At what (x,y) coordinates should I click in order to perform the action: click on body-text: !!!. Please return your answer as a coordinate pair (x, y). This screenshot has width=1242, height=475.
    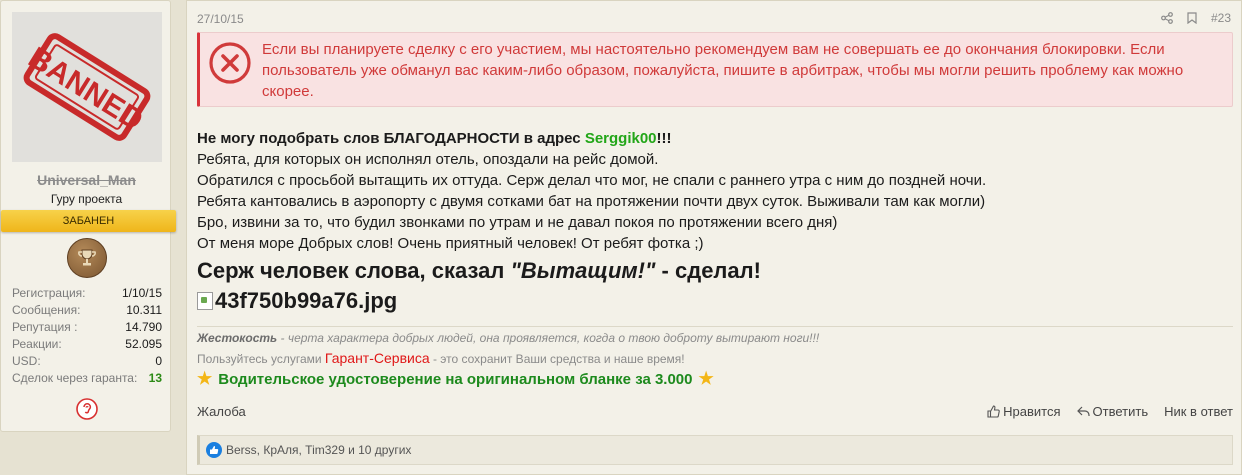
    Looking at the image, I should click on (664, 138).